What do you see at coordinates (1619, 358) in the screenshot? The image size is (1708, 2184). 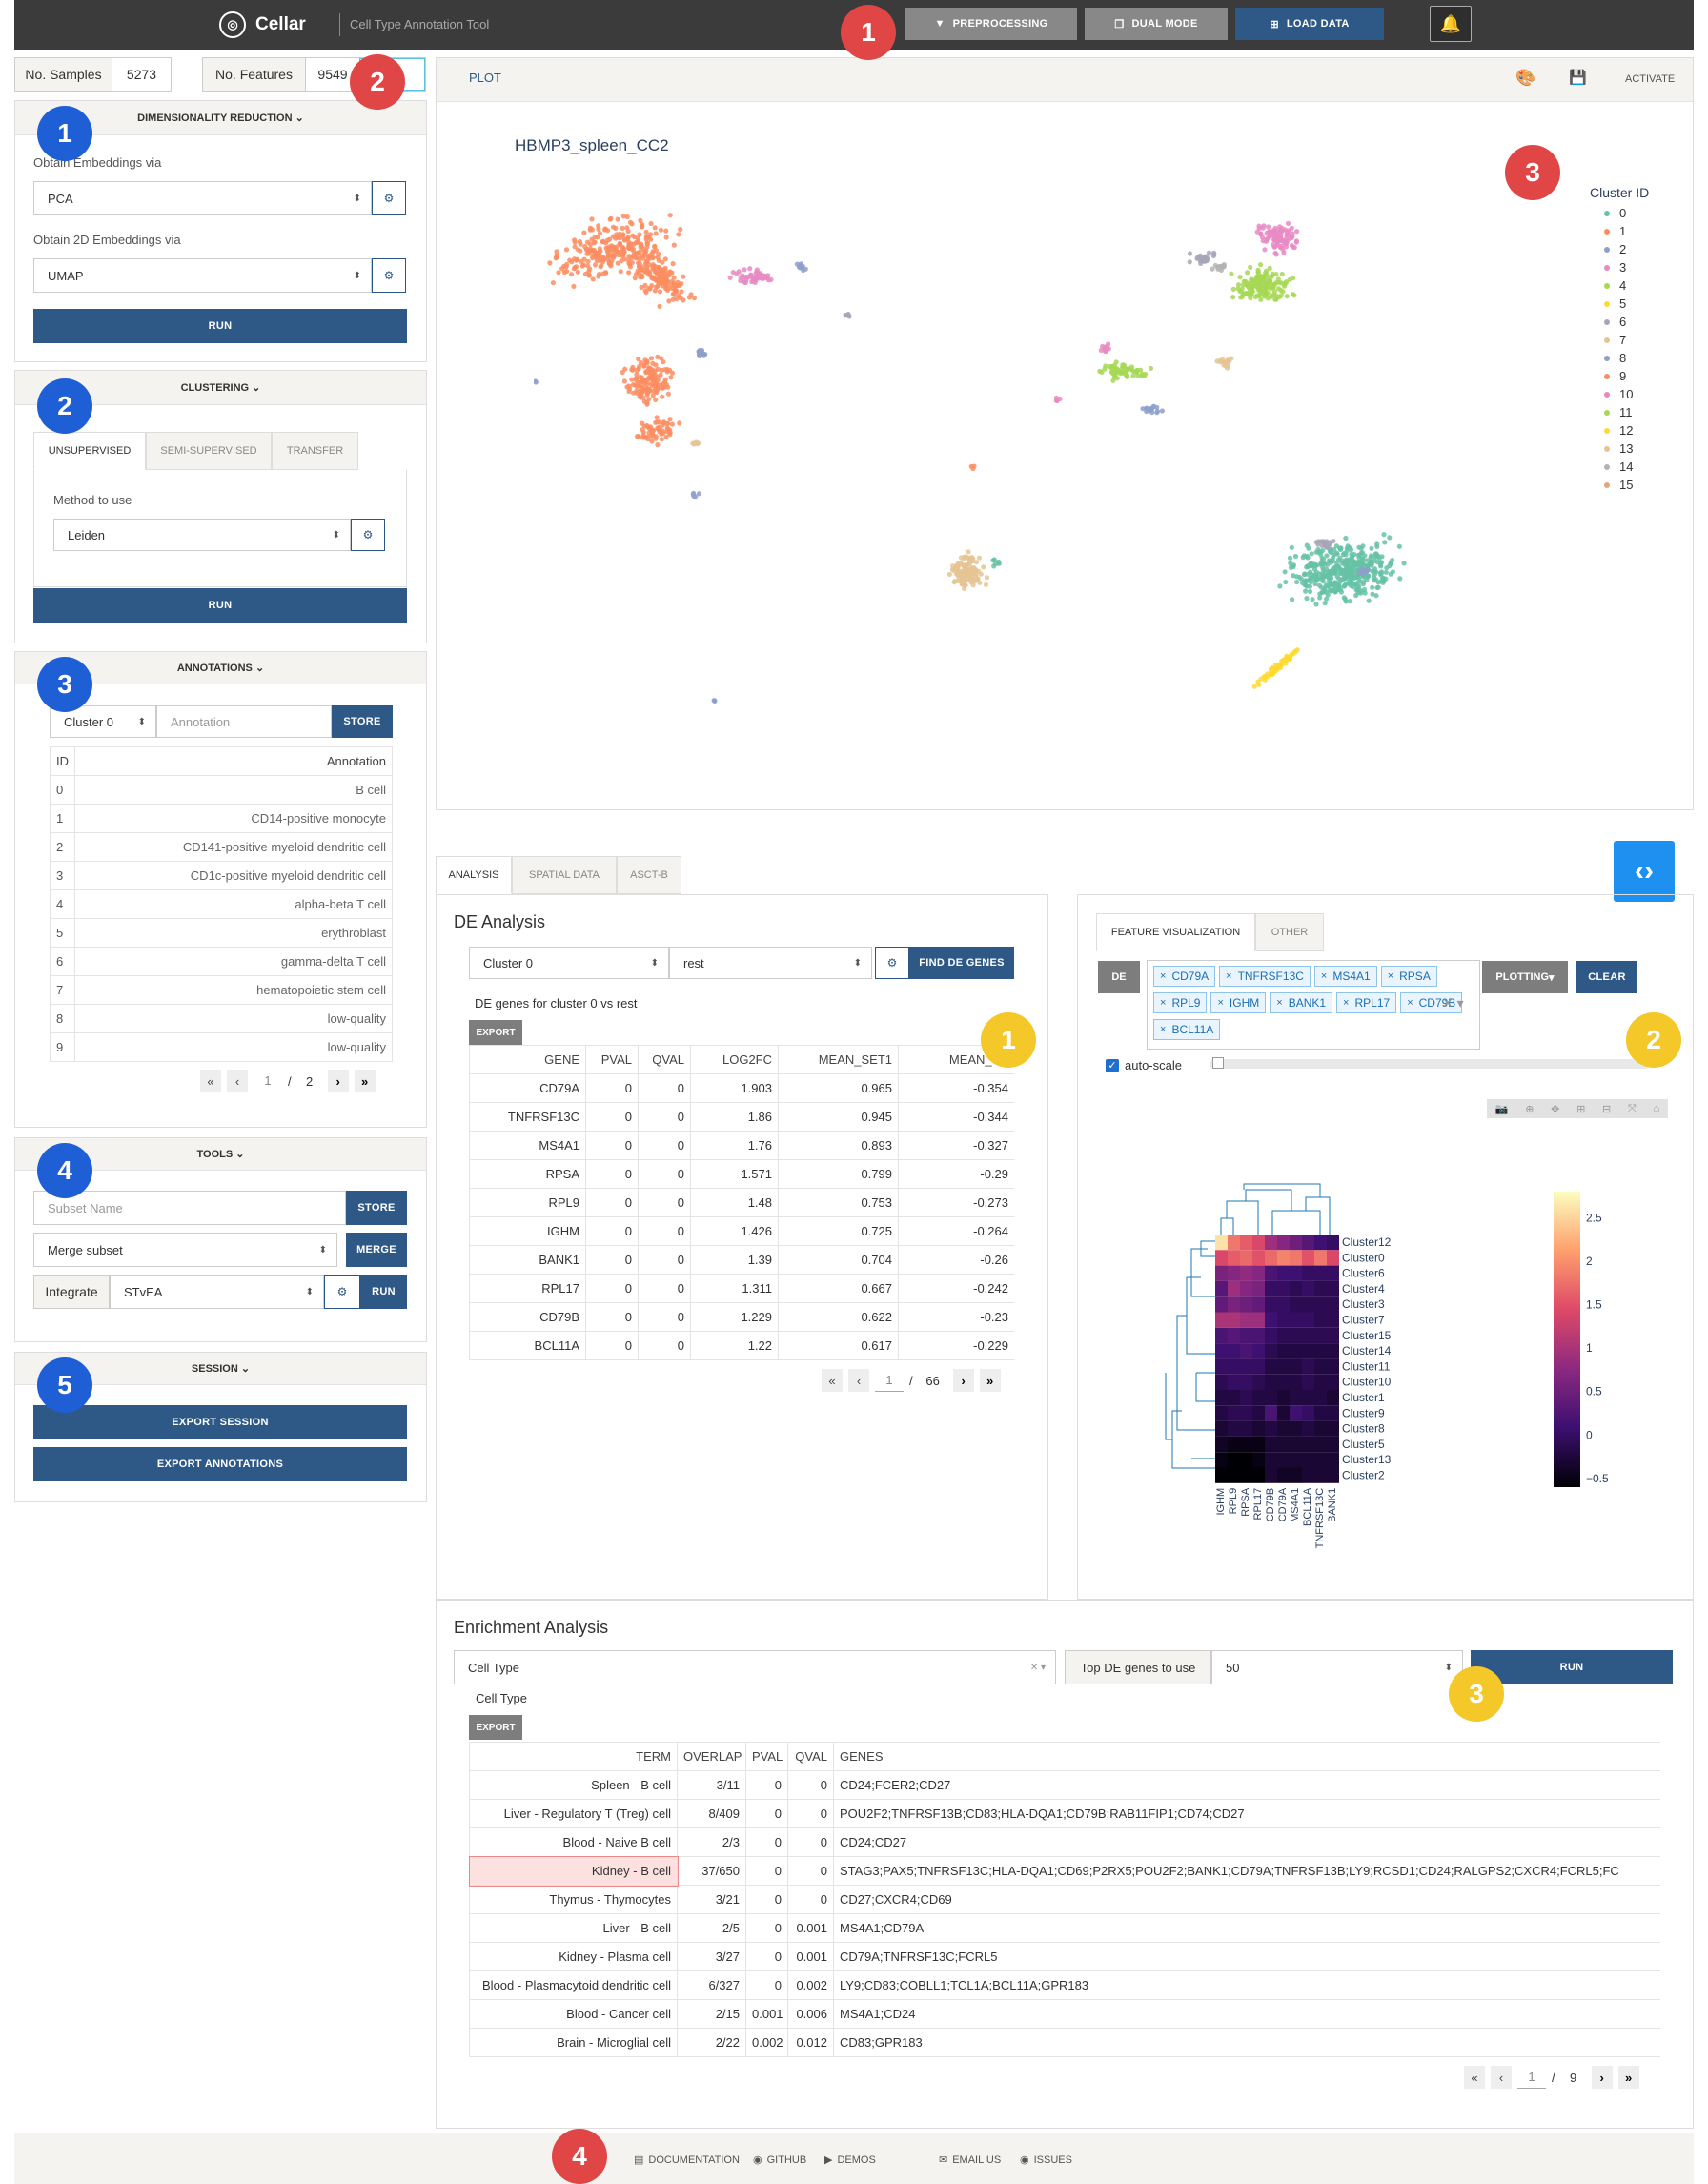 I see `legend-item: 8` at bounding box center [1619, 358].